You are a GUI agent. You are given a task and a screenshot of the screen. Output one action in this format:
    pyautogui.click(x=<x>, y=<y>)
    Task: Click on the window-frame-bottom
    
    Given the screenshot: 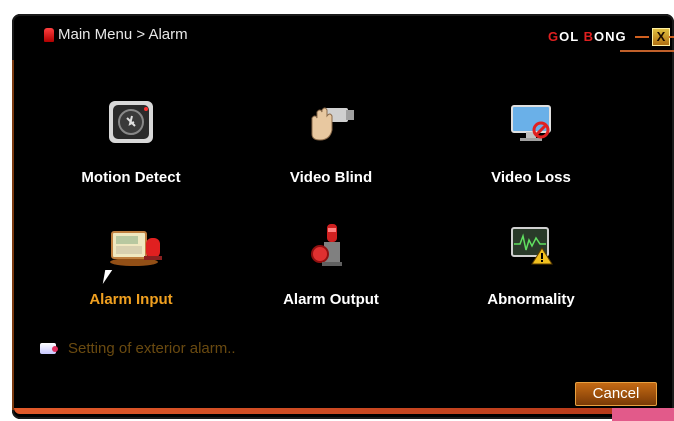 What is the action you would take?
    pyautogui.click(x=314, y=411)
    